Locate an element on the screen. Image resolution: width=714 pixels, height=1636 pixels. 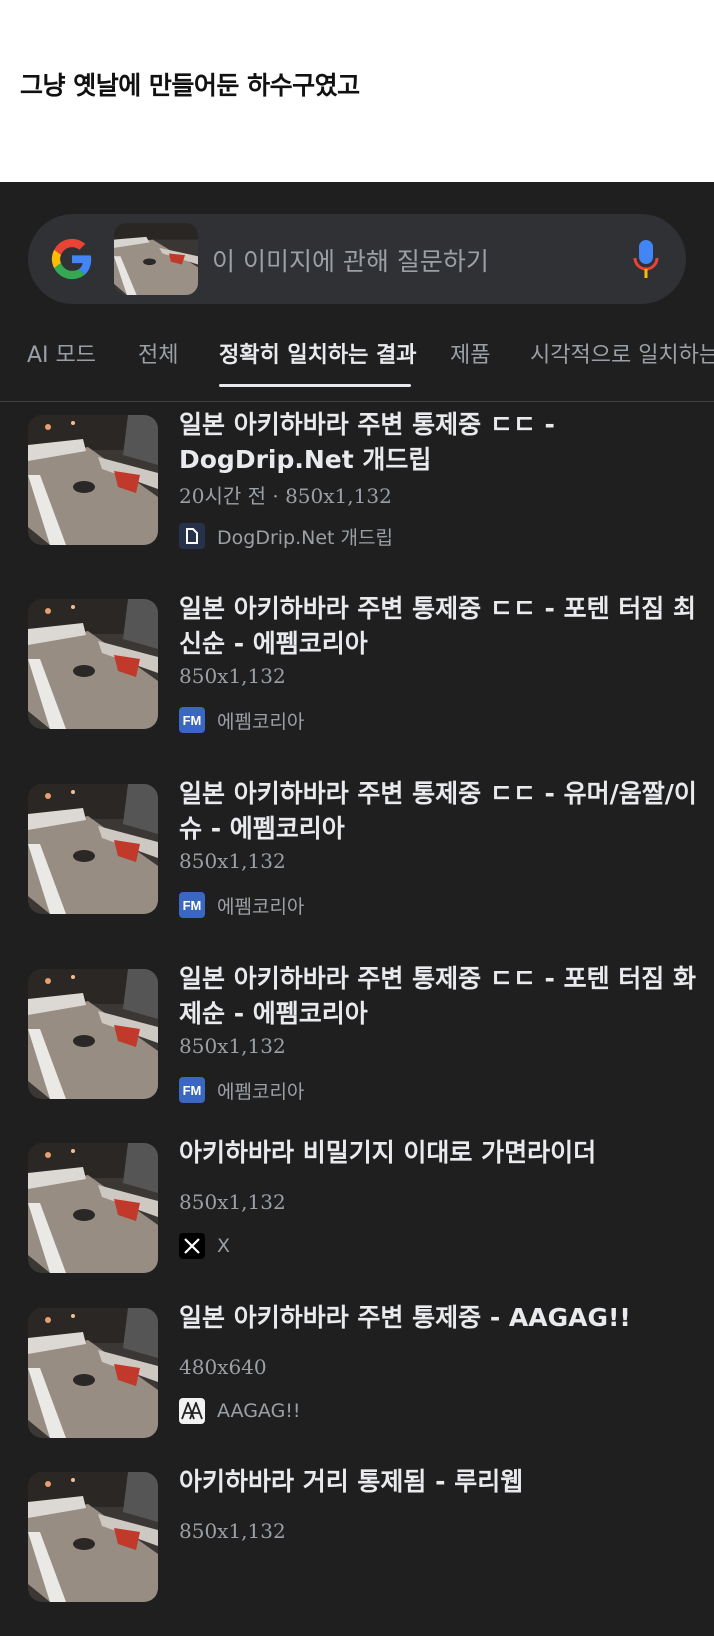
tab-all: 전체 is located at coordinates (158, 353).